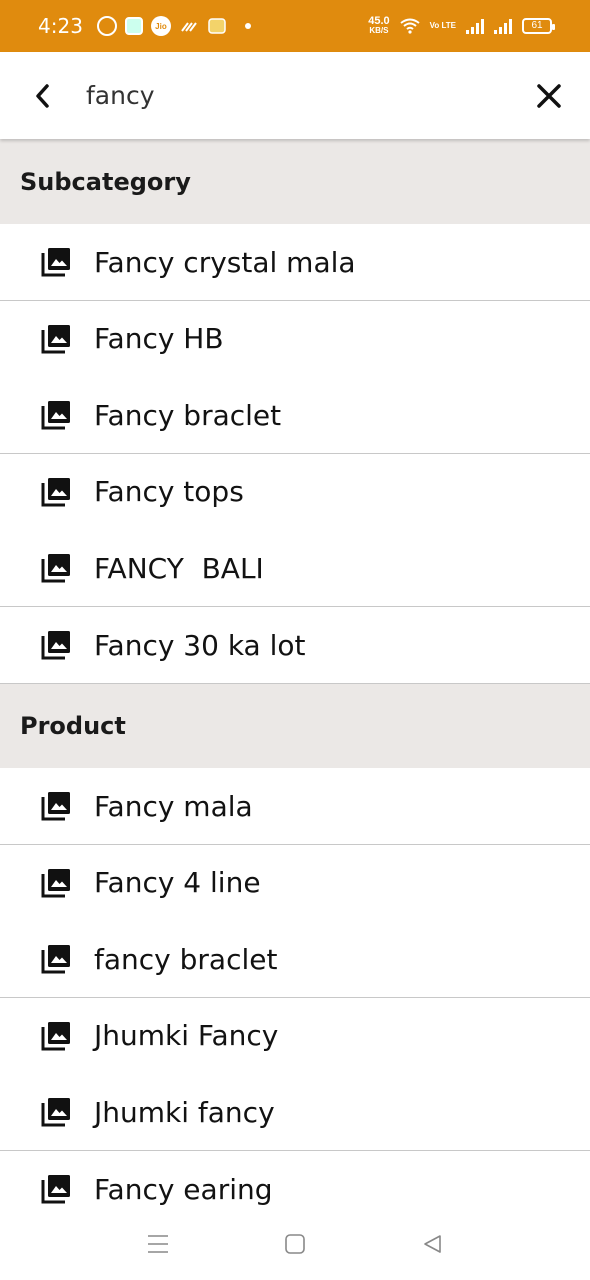 This screenshot has width=590, height=1280. What do you see at coordinates (295, 1036) in the screenshot?
I see `product-list-item: Jhumki Fancy` at bounding box center [295, 1036].